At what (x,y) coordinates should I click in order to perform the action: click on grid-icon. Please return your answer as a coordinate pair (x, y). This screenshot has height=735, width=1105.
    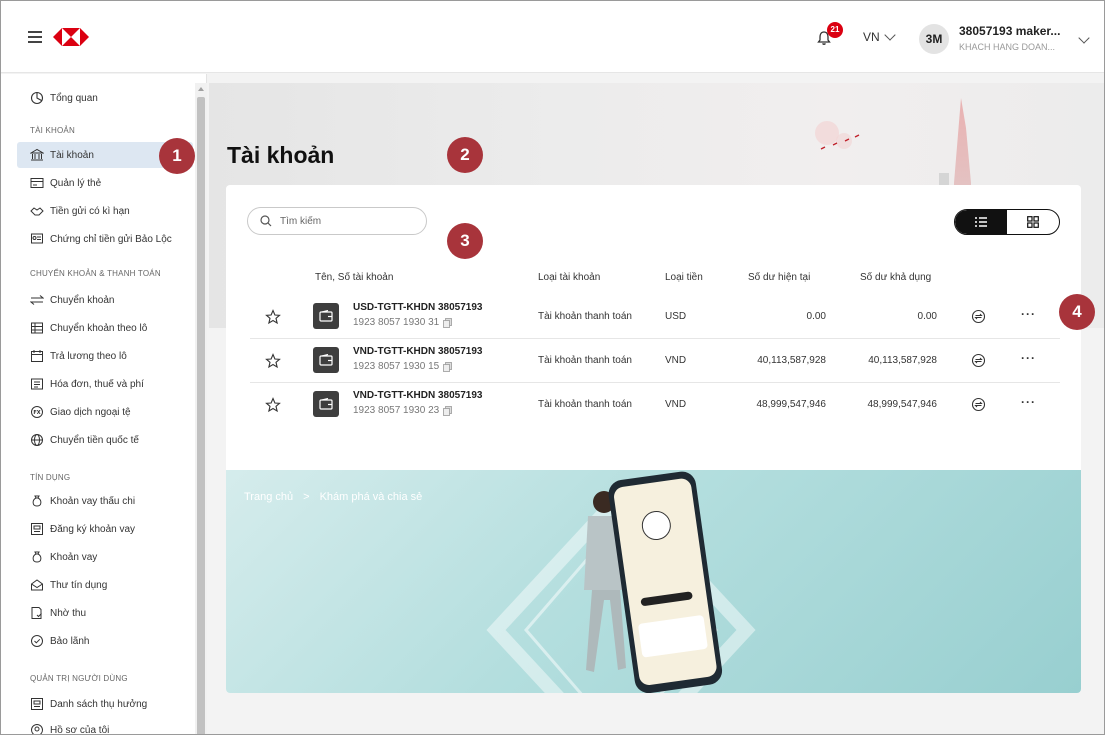
    Looking at the image, I should click on (1033, 222).